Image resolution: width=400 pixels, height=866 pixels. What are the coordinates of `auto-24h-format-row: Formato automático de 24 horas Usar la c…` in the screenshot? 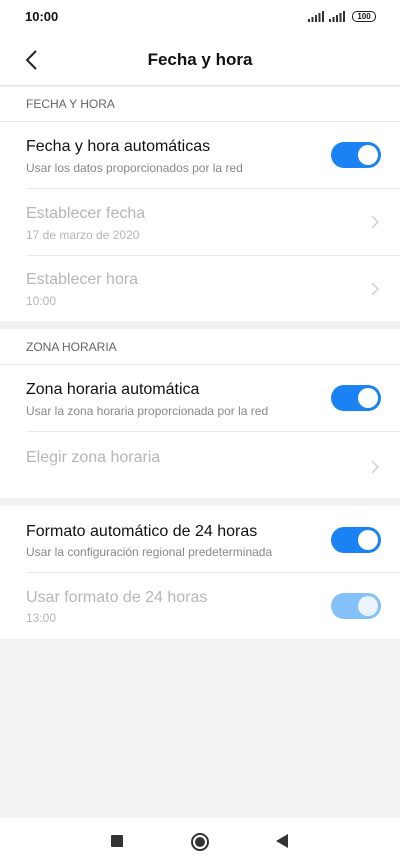 It's located at (200, 539).